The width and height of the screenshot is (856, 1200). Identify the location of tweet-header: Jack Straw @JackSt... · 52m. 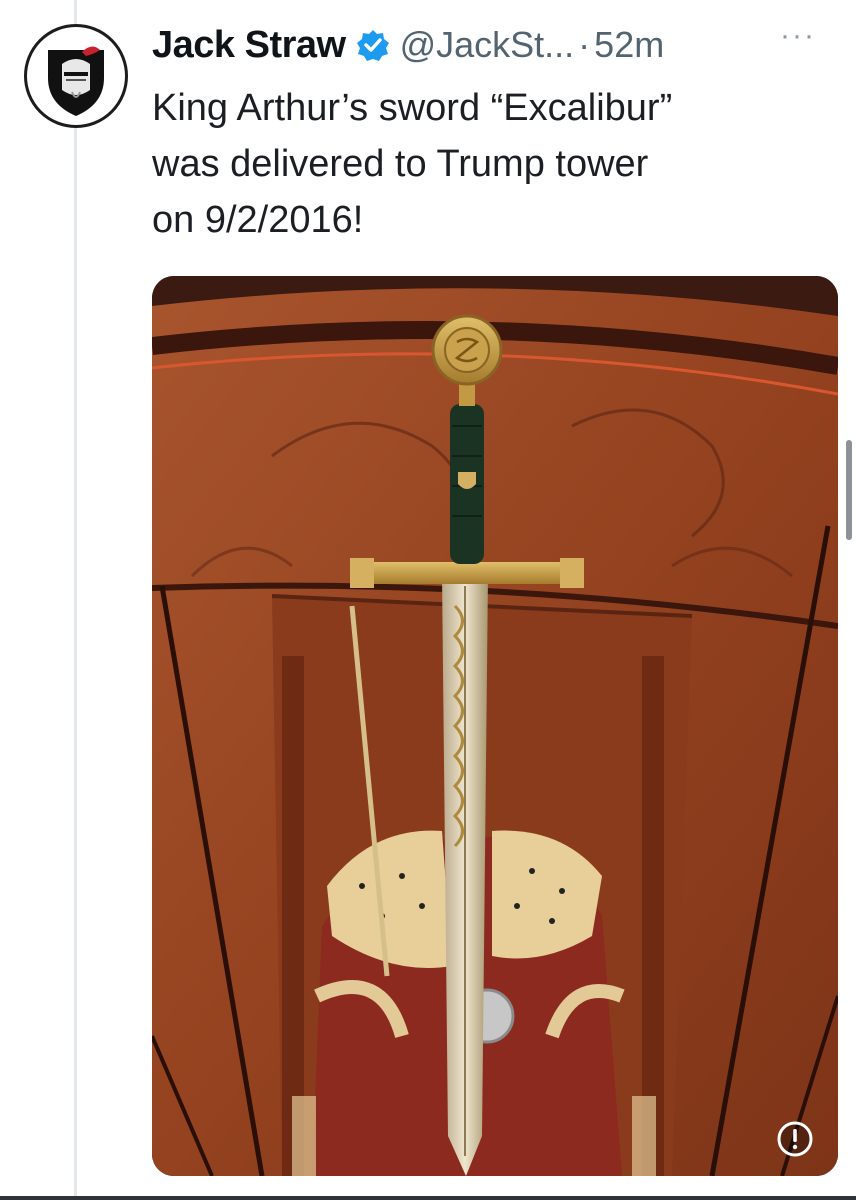
(497, 45).